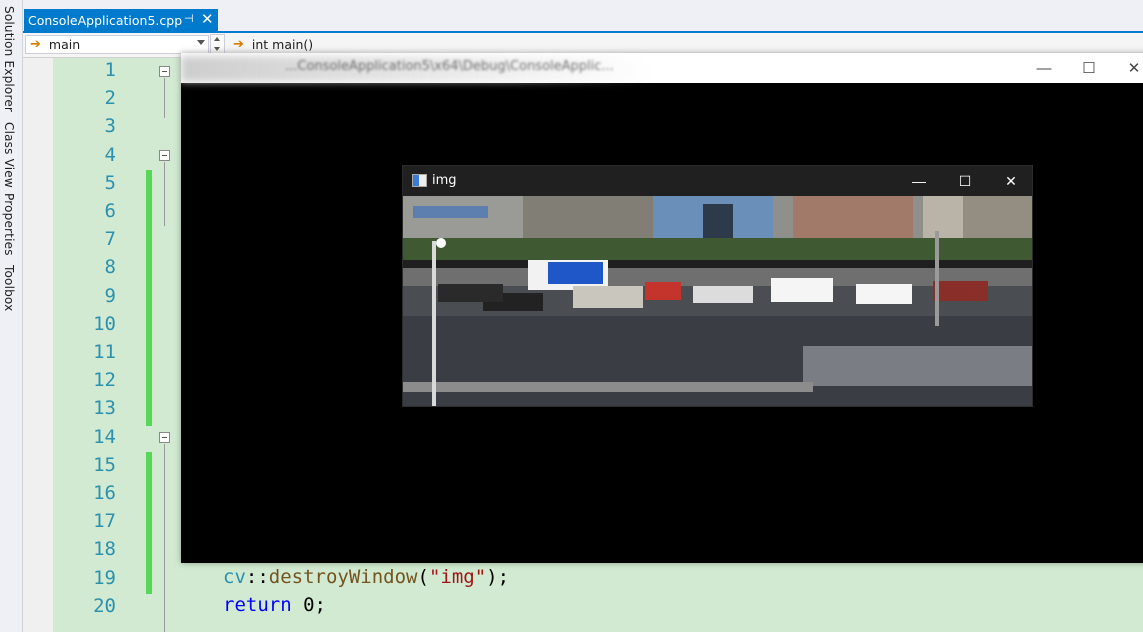 This screenshot has width=1143, height=632. Describe the element at coordinates (217, 39) in the screenshot. I see `up-arrow-icon` at that location.